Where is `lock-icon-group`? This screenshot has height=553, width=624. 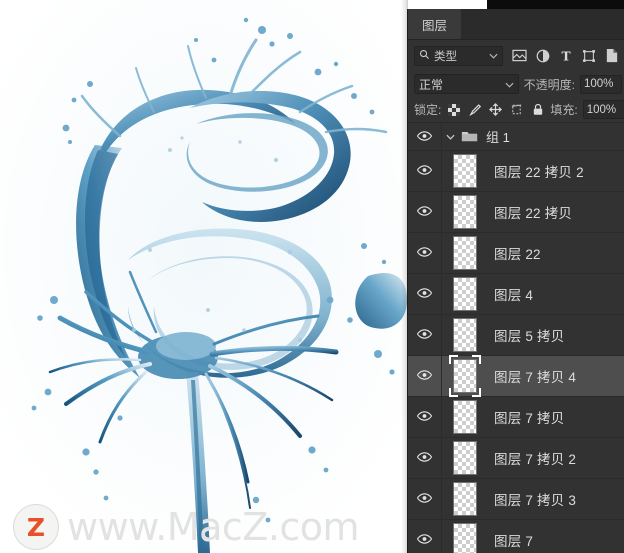
lock-icon-group is located at coordinates (495, 109).